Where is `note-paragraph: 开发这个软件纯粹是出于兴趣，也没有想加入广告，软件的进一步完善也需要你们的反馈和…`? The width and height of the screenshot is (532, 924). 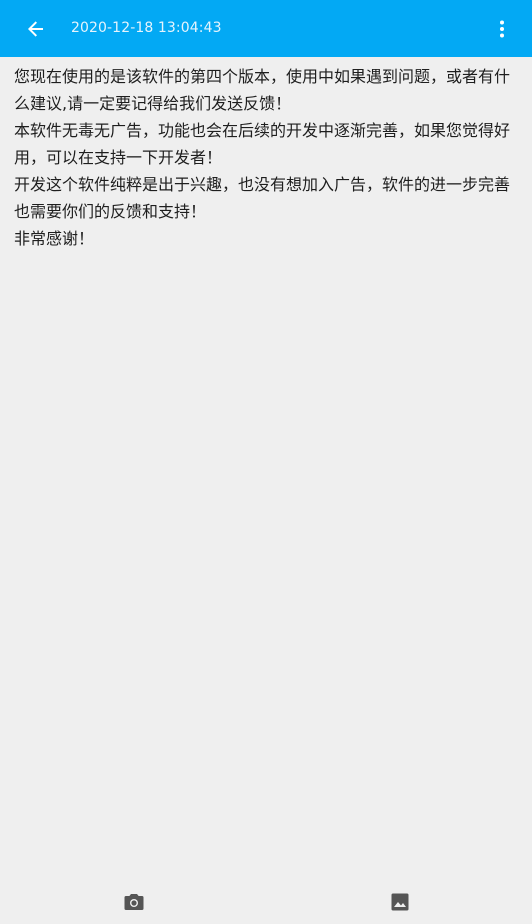
note-paragraph: 开发这个软件纯粹是出于兴趣，也没有想加入广告，软件的进一步完善也需要你们的反馈和… is located at coordinates (262, 198).